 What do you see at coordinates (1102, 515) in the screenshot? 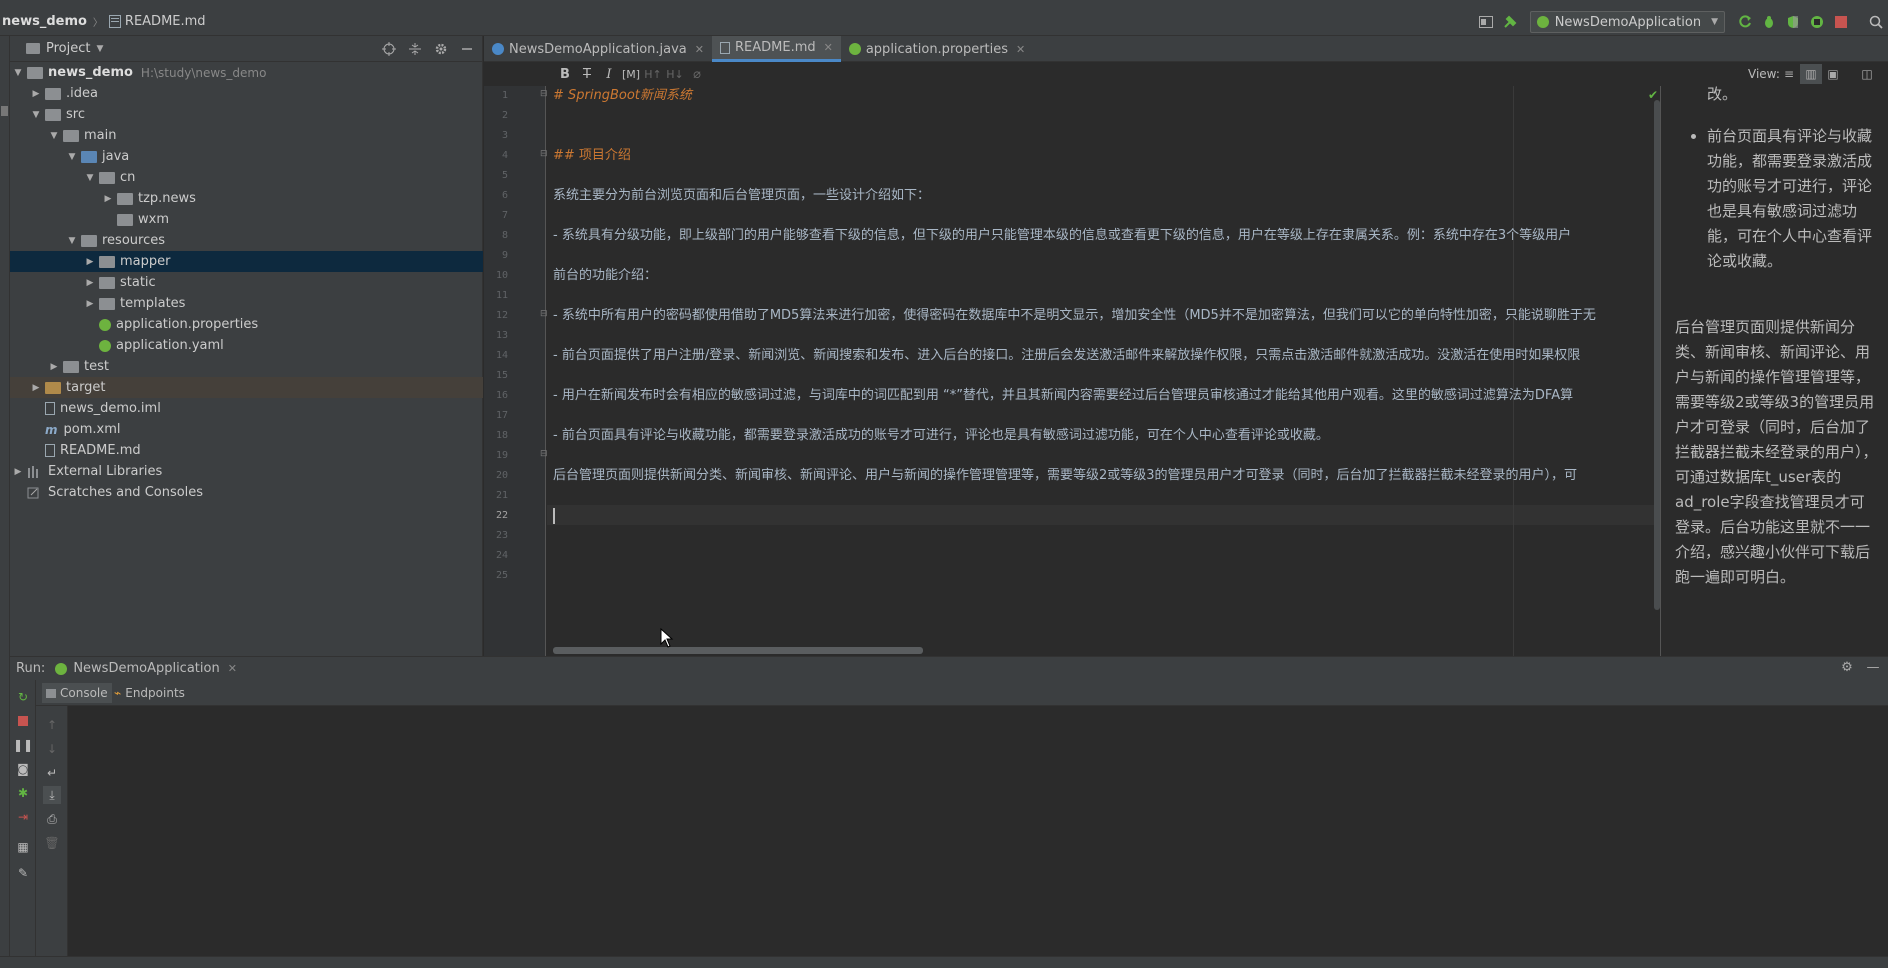
I see `current-line-highlight` at bounding box center [1102, 515].